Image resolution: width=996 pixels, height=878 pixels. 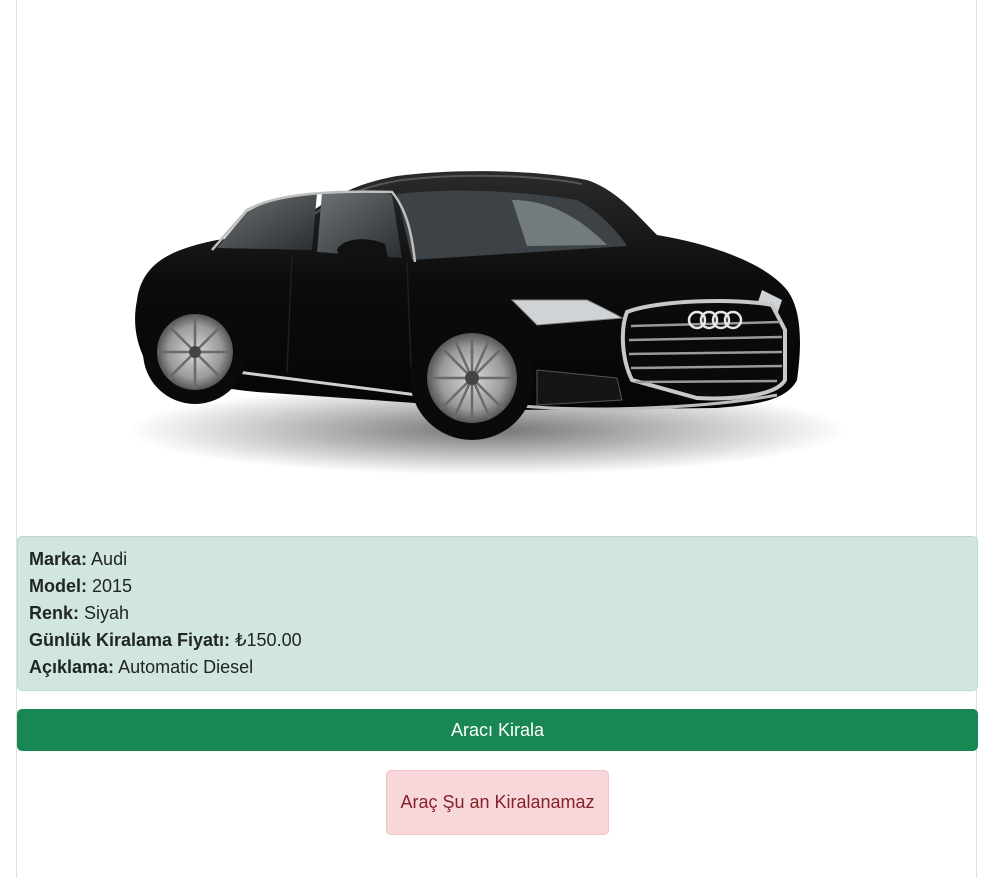 I want to click on rent-car-button: Aracı Kirala, so click(x=497, y=730).